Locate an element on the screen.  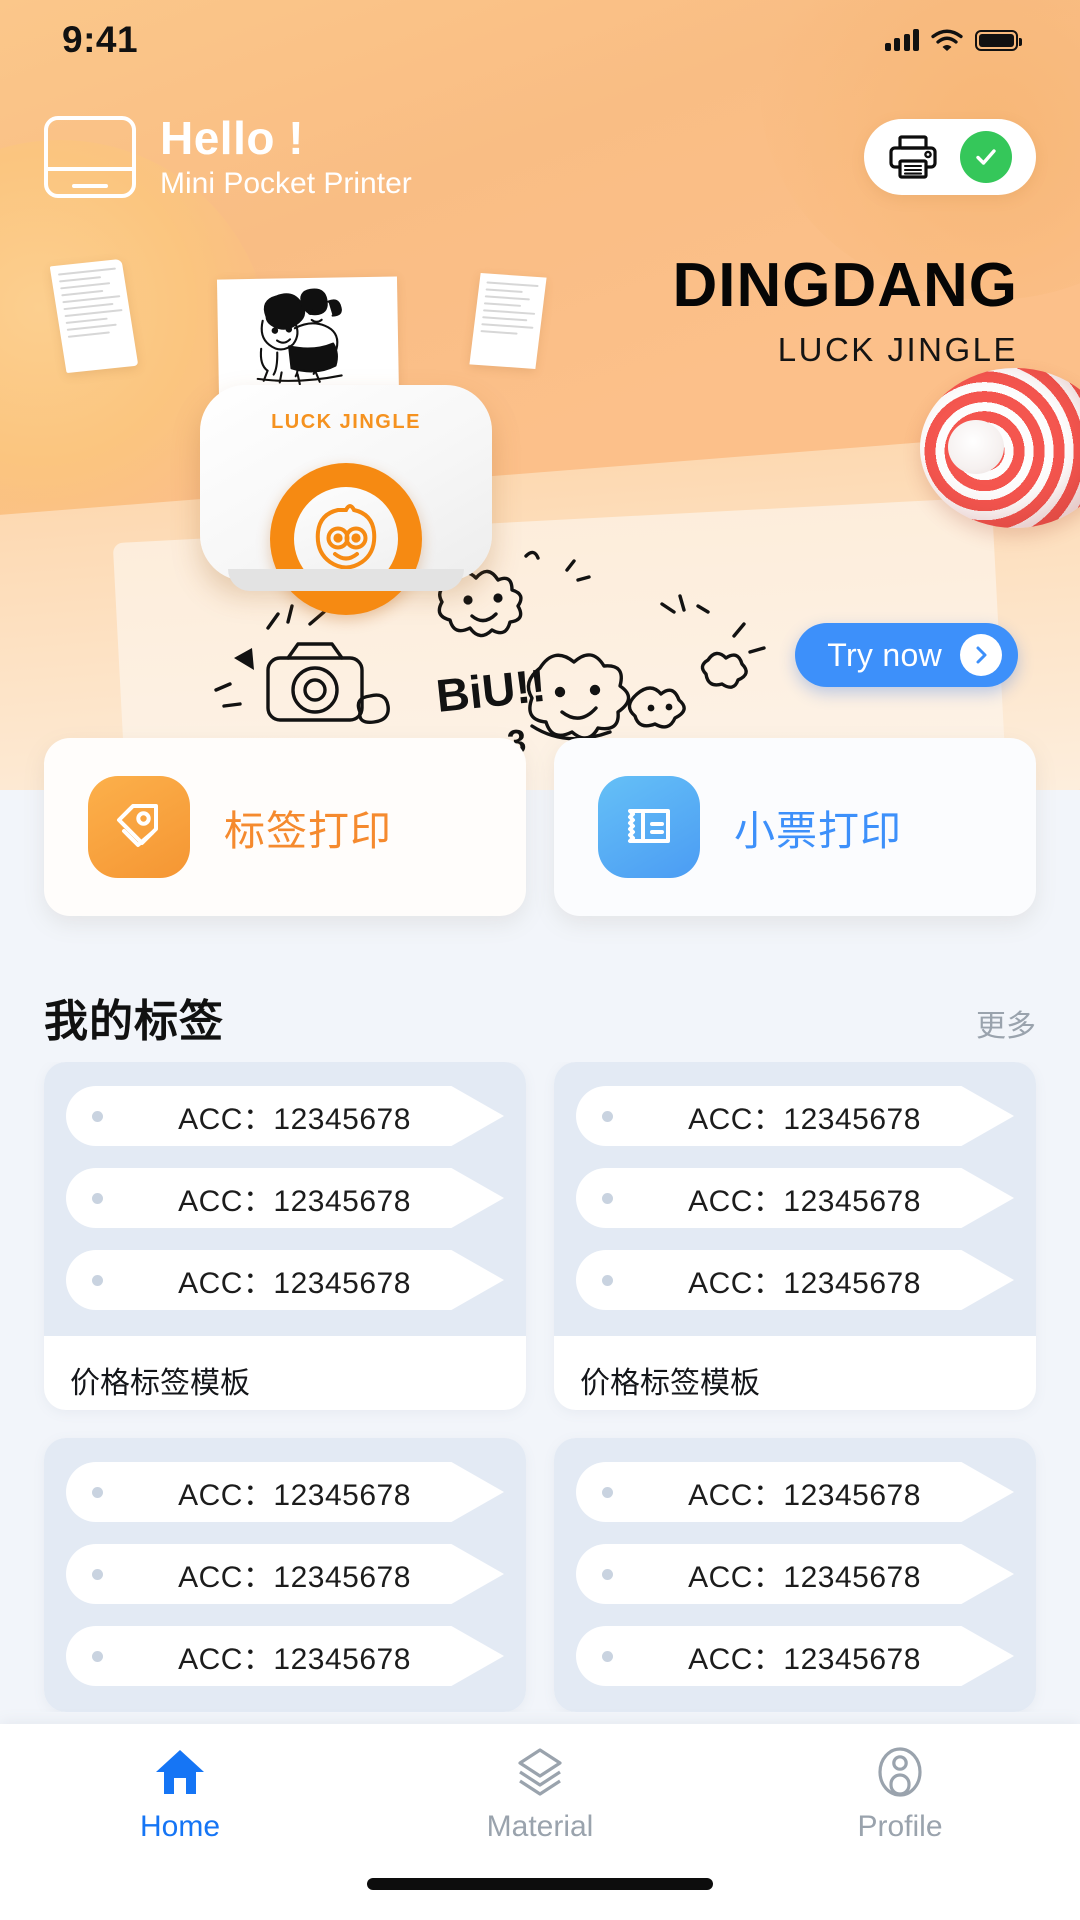
tab-home-label: Home is located at coordinates (180, 1826).